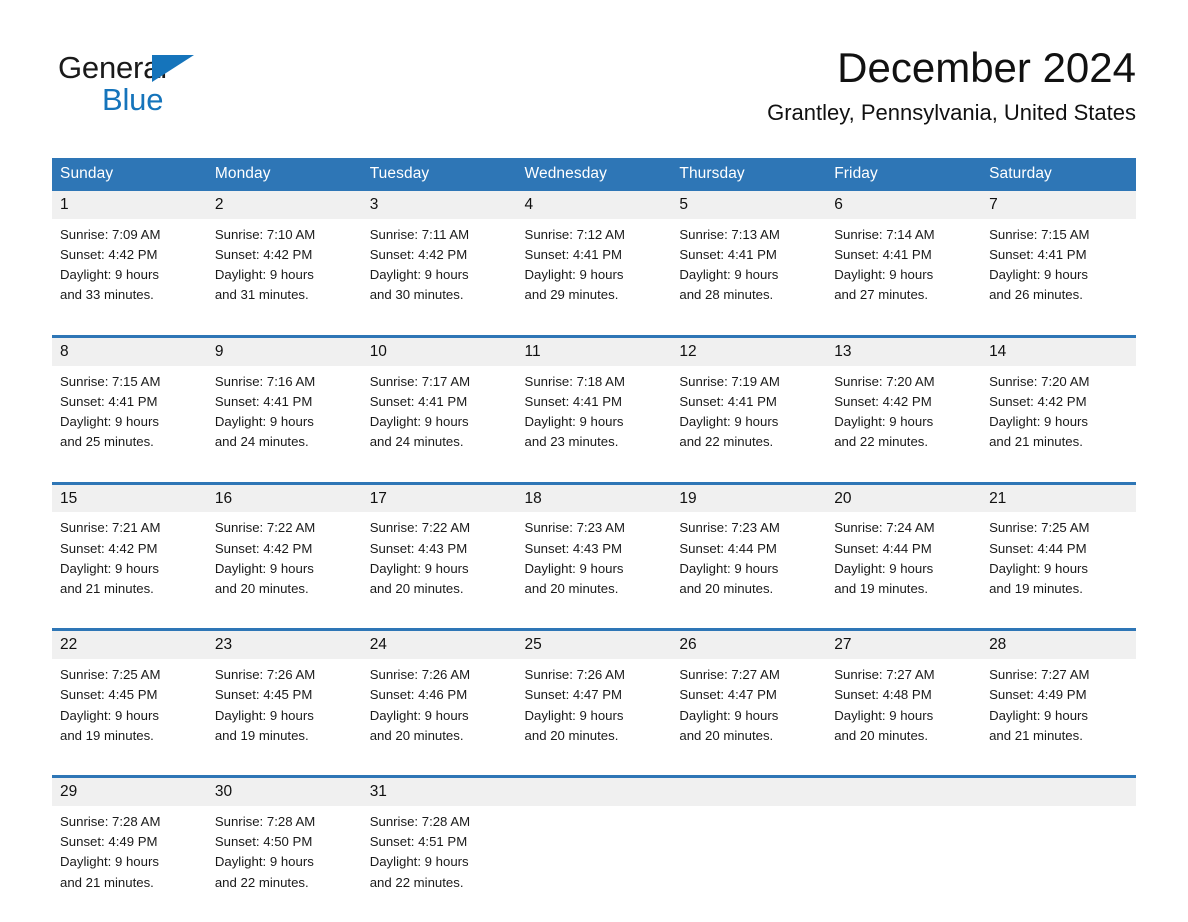 The width and height of the screenshot is (1188, 922). What do you see at coordinates (284, 205) in the screenshot?
I see `day-number: 2` at bounding box center [284, 205].